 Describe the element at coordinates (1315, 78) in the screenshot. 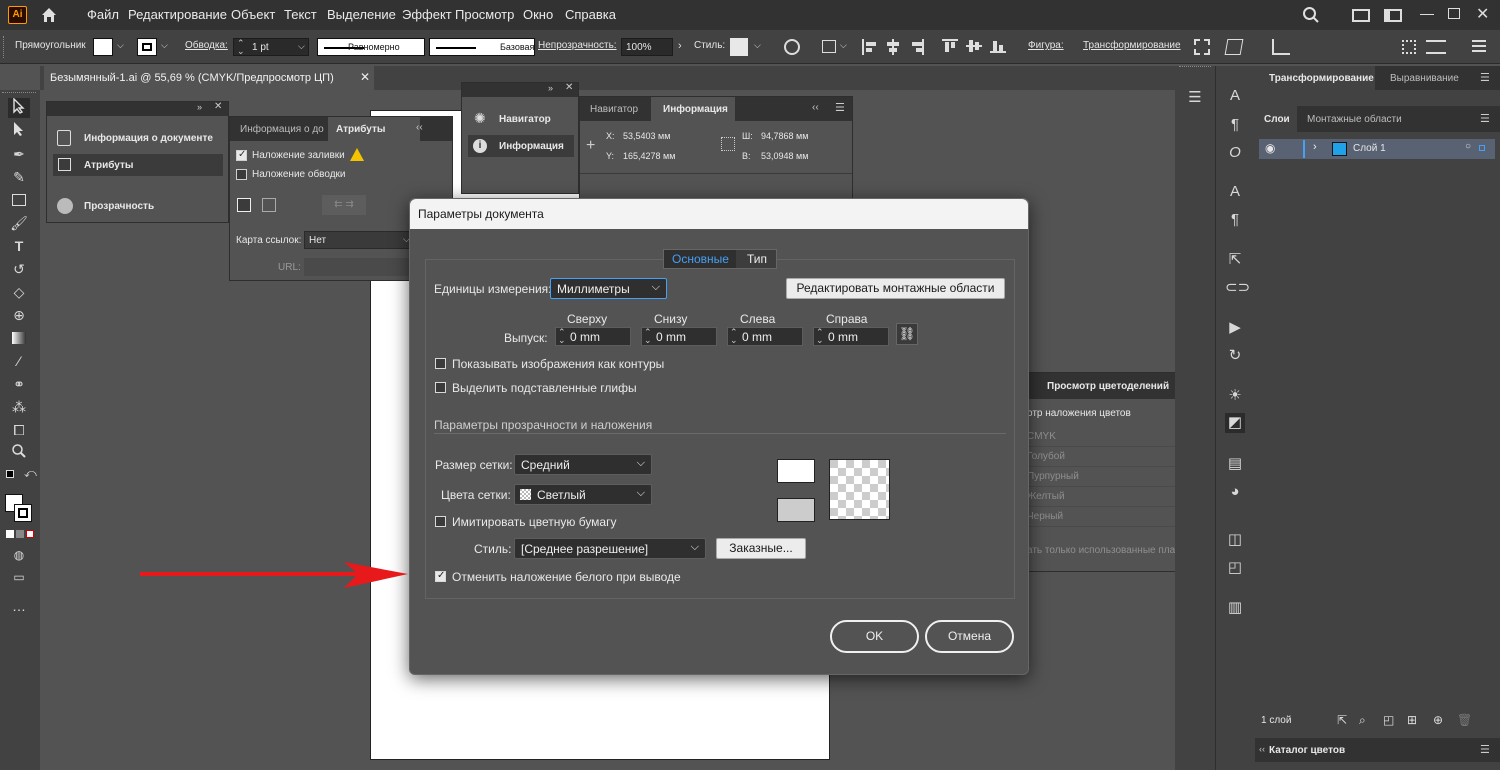

I see `tab-transform-bg: Трансформирование` at that location.